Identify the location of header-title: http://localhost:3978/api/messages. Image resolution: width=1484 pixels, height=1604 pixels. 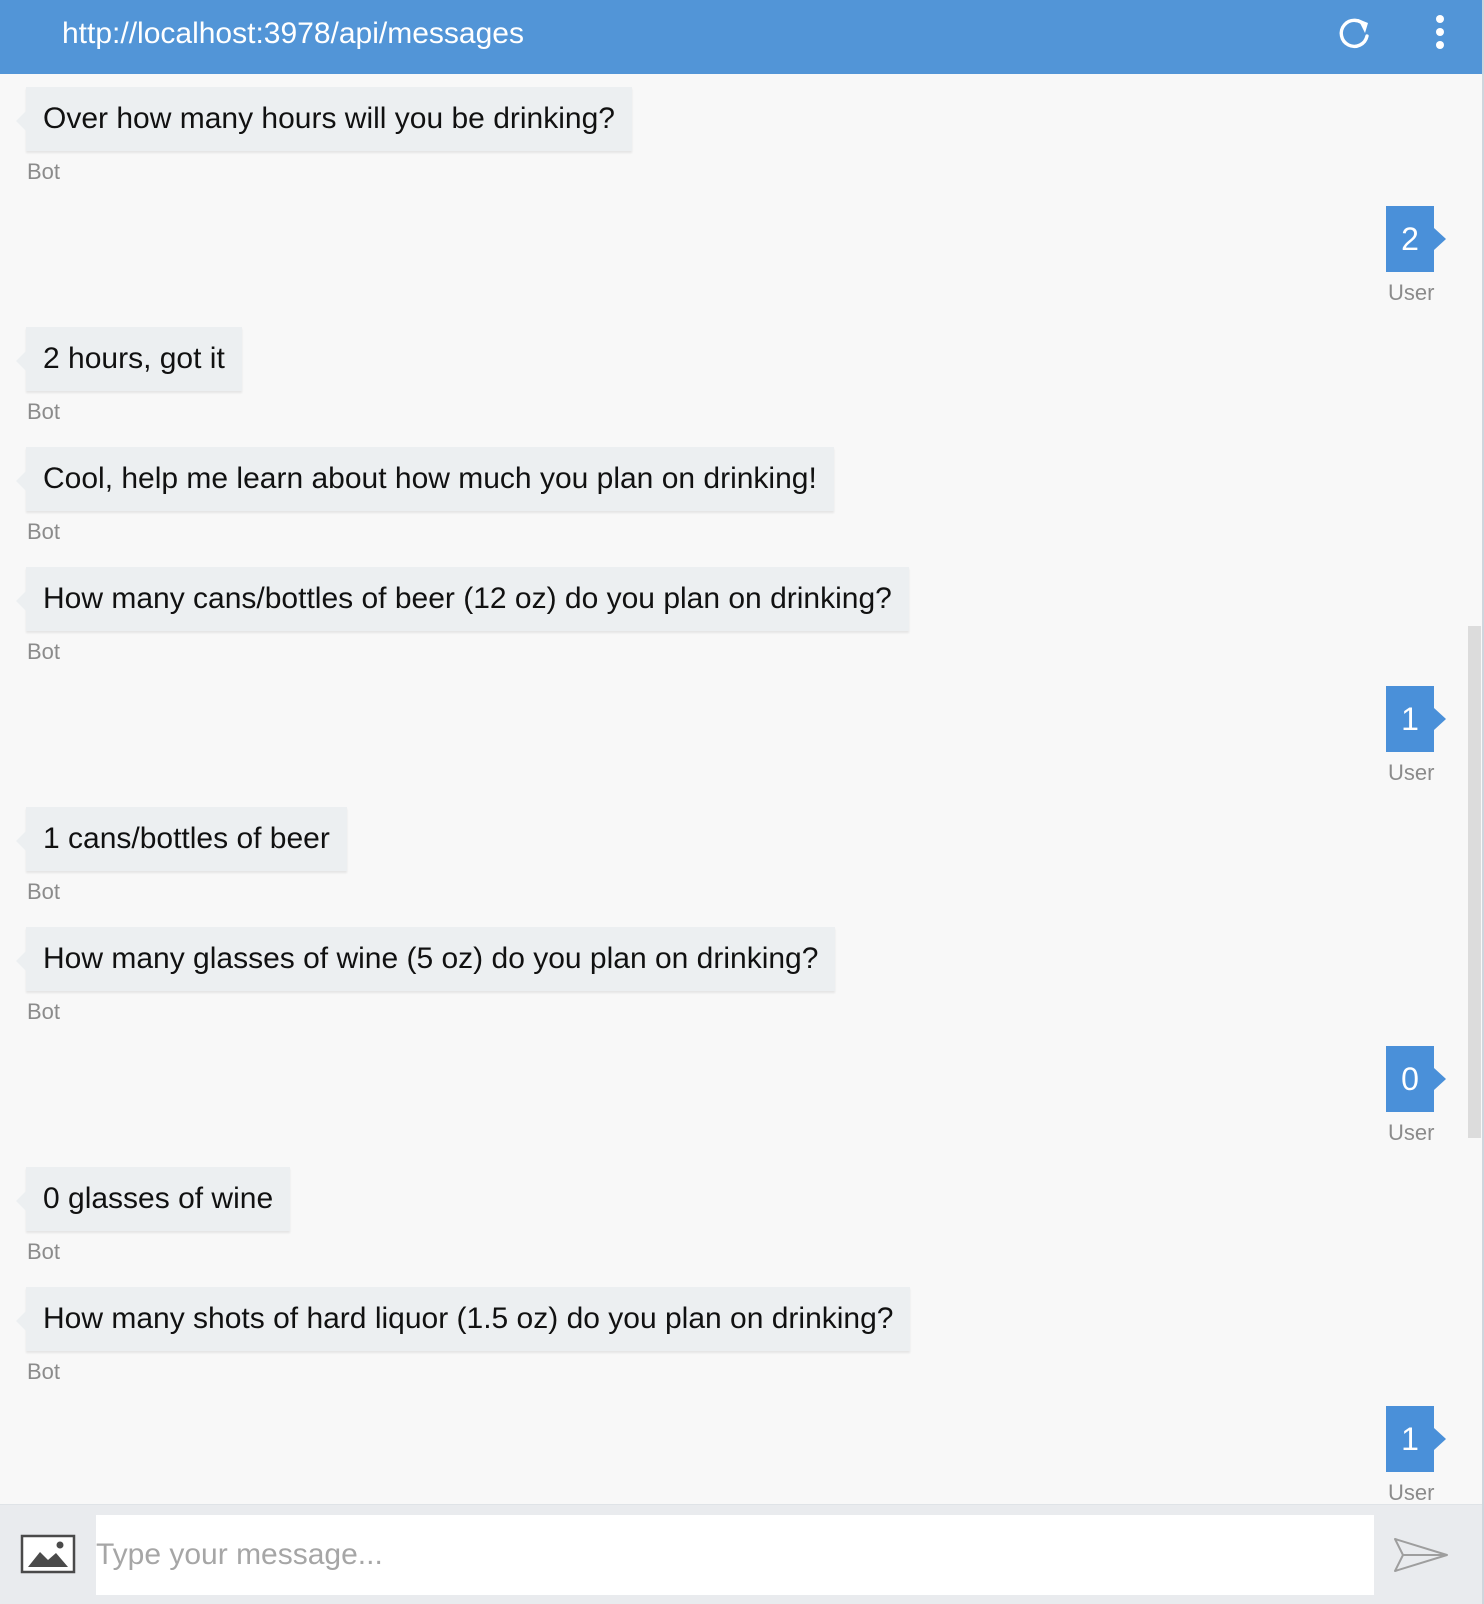
(293, 33).